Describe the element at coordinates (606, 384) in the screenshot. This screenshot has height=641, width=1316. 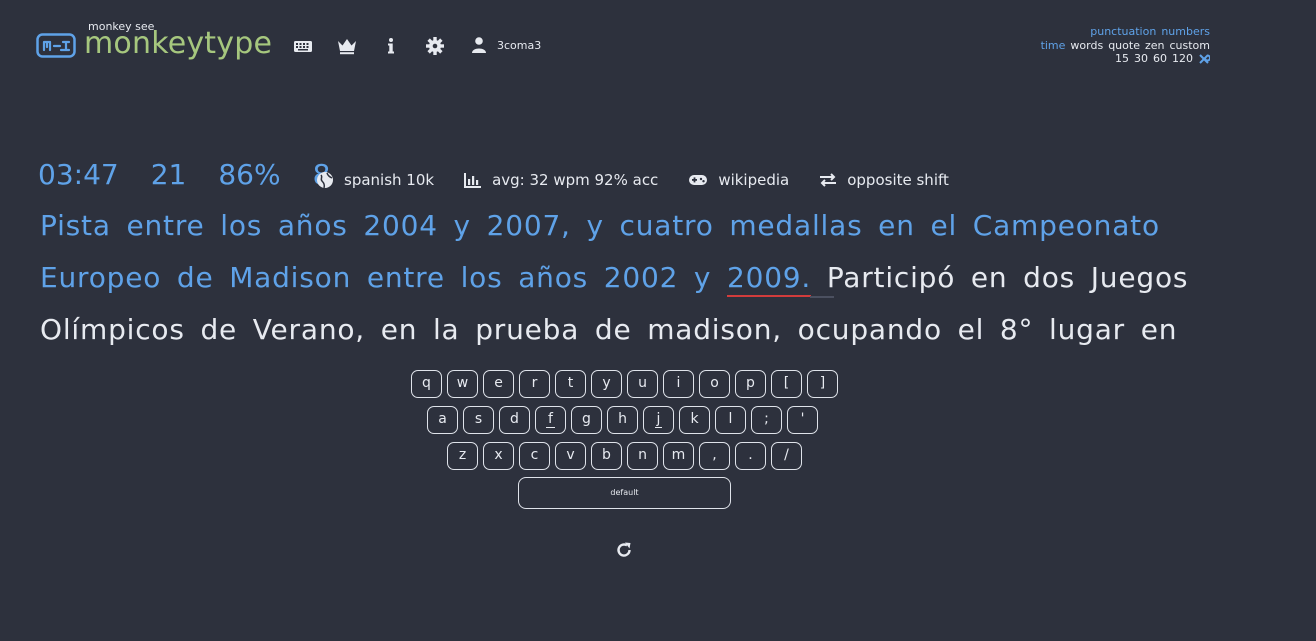
I see `key: y` at that location.